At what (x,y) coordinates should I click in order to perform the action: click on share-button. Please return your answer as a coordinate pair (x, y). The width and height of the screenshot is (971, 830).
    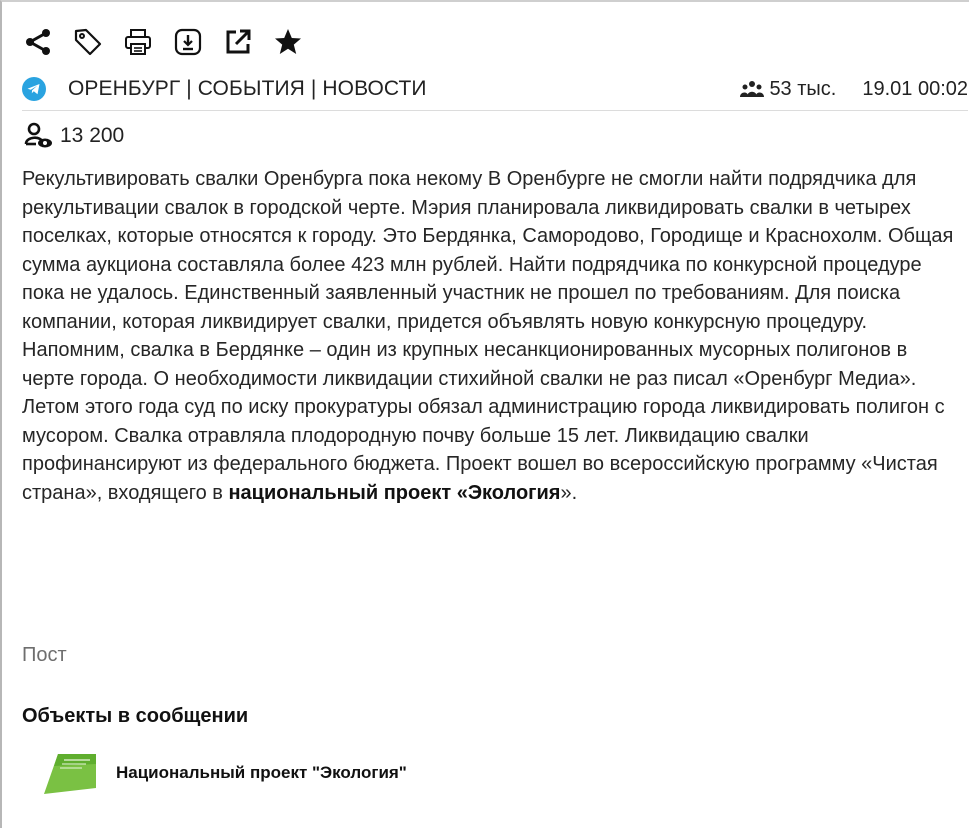
    Looking at the image, I should click on (38, 42).